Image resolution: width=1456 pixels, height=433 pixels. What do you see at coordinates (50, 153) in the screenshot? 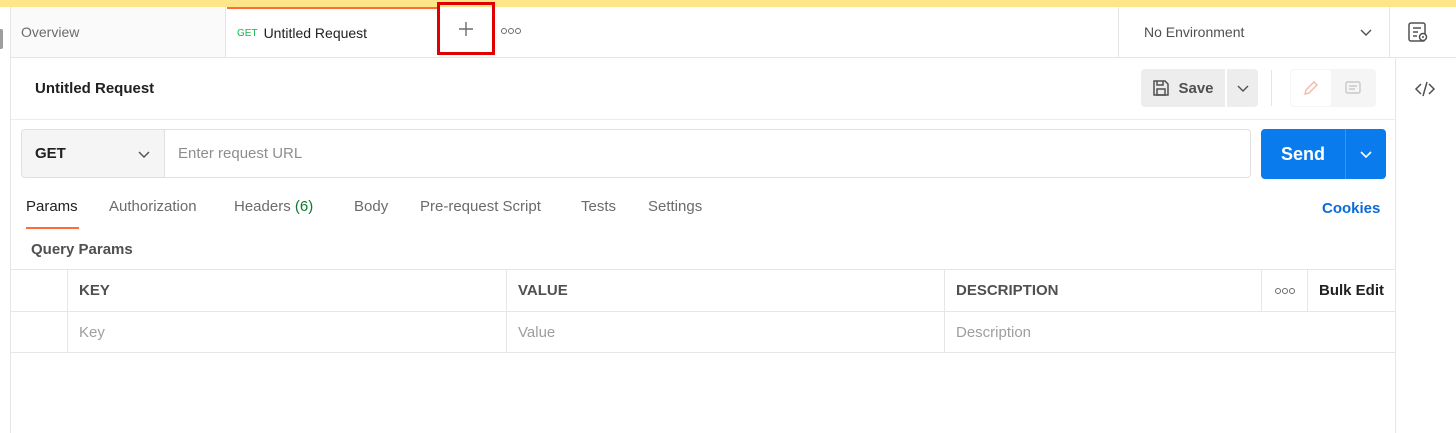
I see `method-label: GET` at bounding box center [50, 153].